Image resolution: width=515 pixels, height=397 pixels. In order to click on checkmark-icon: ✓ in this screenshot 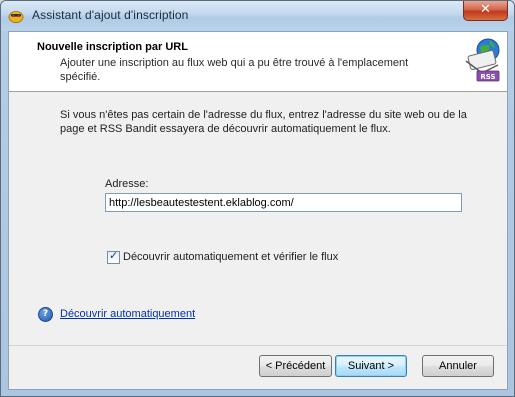, I will do `click(114, 255)`.